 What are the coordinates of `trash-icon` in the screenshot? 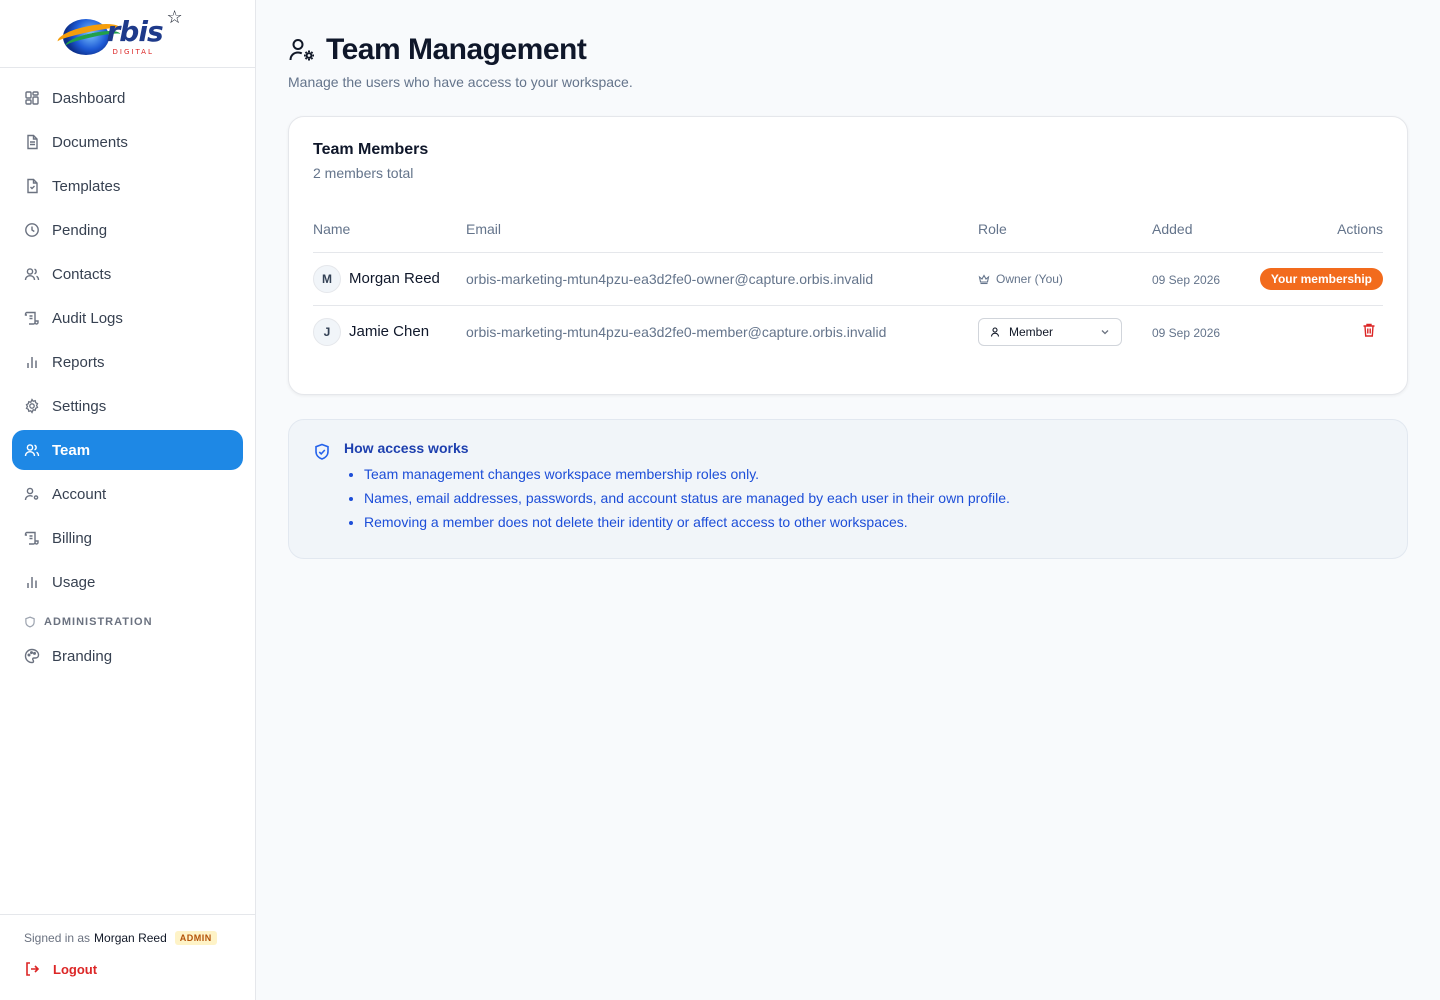 It's located at (1369, 330).